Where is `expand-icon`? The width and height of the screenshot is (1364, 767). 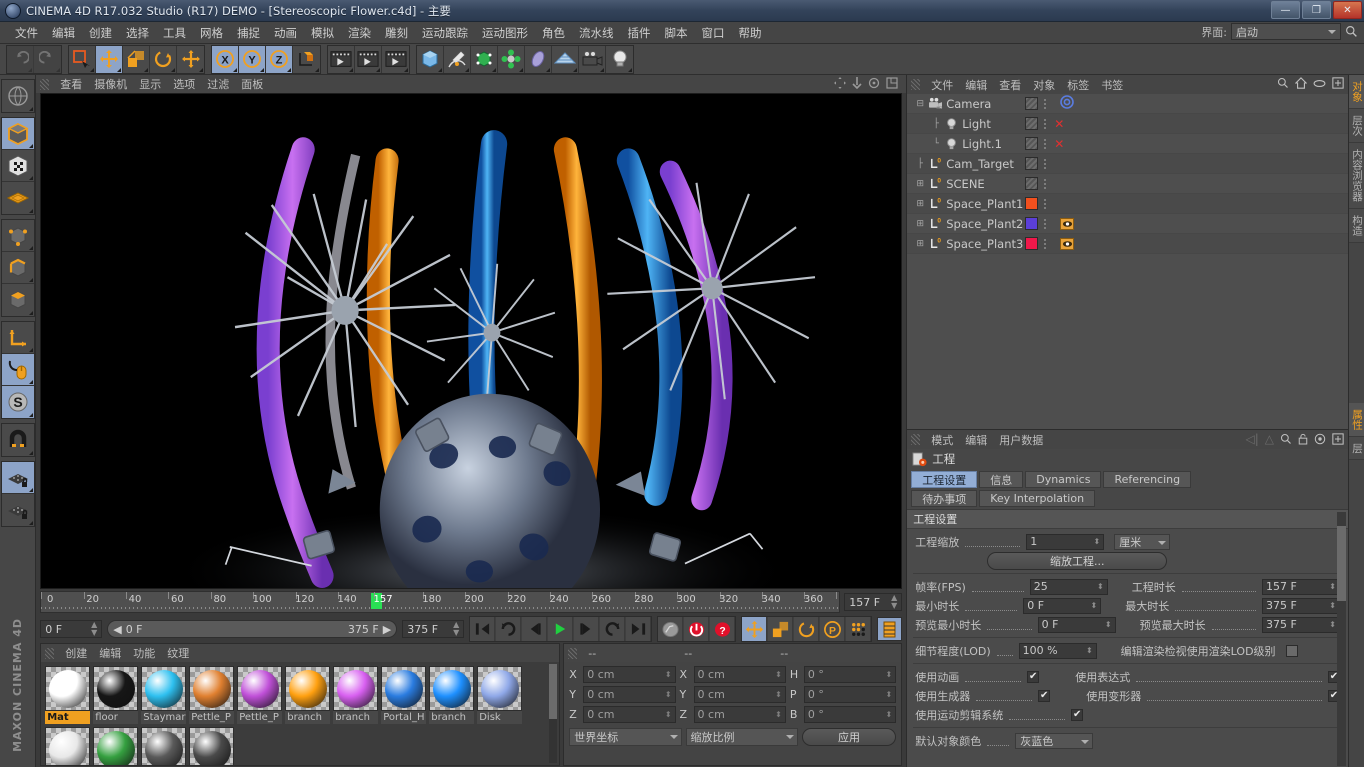 expand-icon is located at coordinates (1338, 439).